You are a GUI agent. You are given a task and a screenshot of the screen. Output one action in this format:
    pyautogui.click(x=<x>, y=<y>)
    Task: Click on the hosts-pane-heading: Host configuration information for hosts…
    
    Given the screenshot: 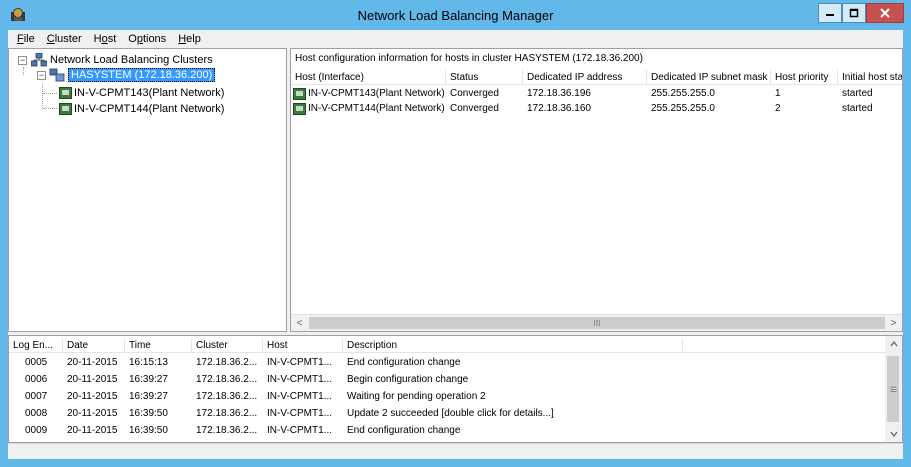 What is the action you would take?
    pyautogui.click(x=469, y=58)
    